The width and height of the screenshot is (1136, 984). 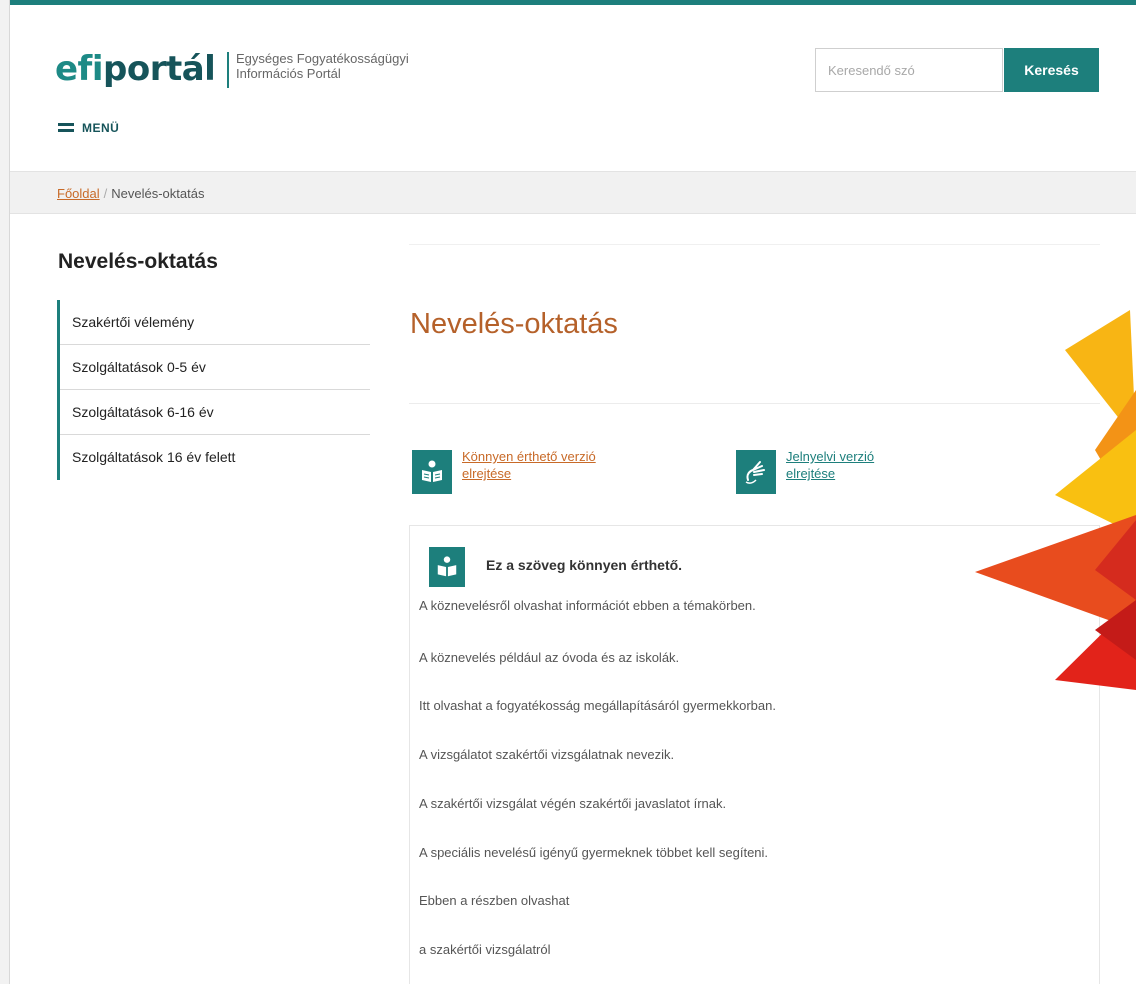 What do you see at coordinates (811, 473) in the screenshot?
I see `sign-language-link-line2: elrejtése` at bounding box center [811, 473].